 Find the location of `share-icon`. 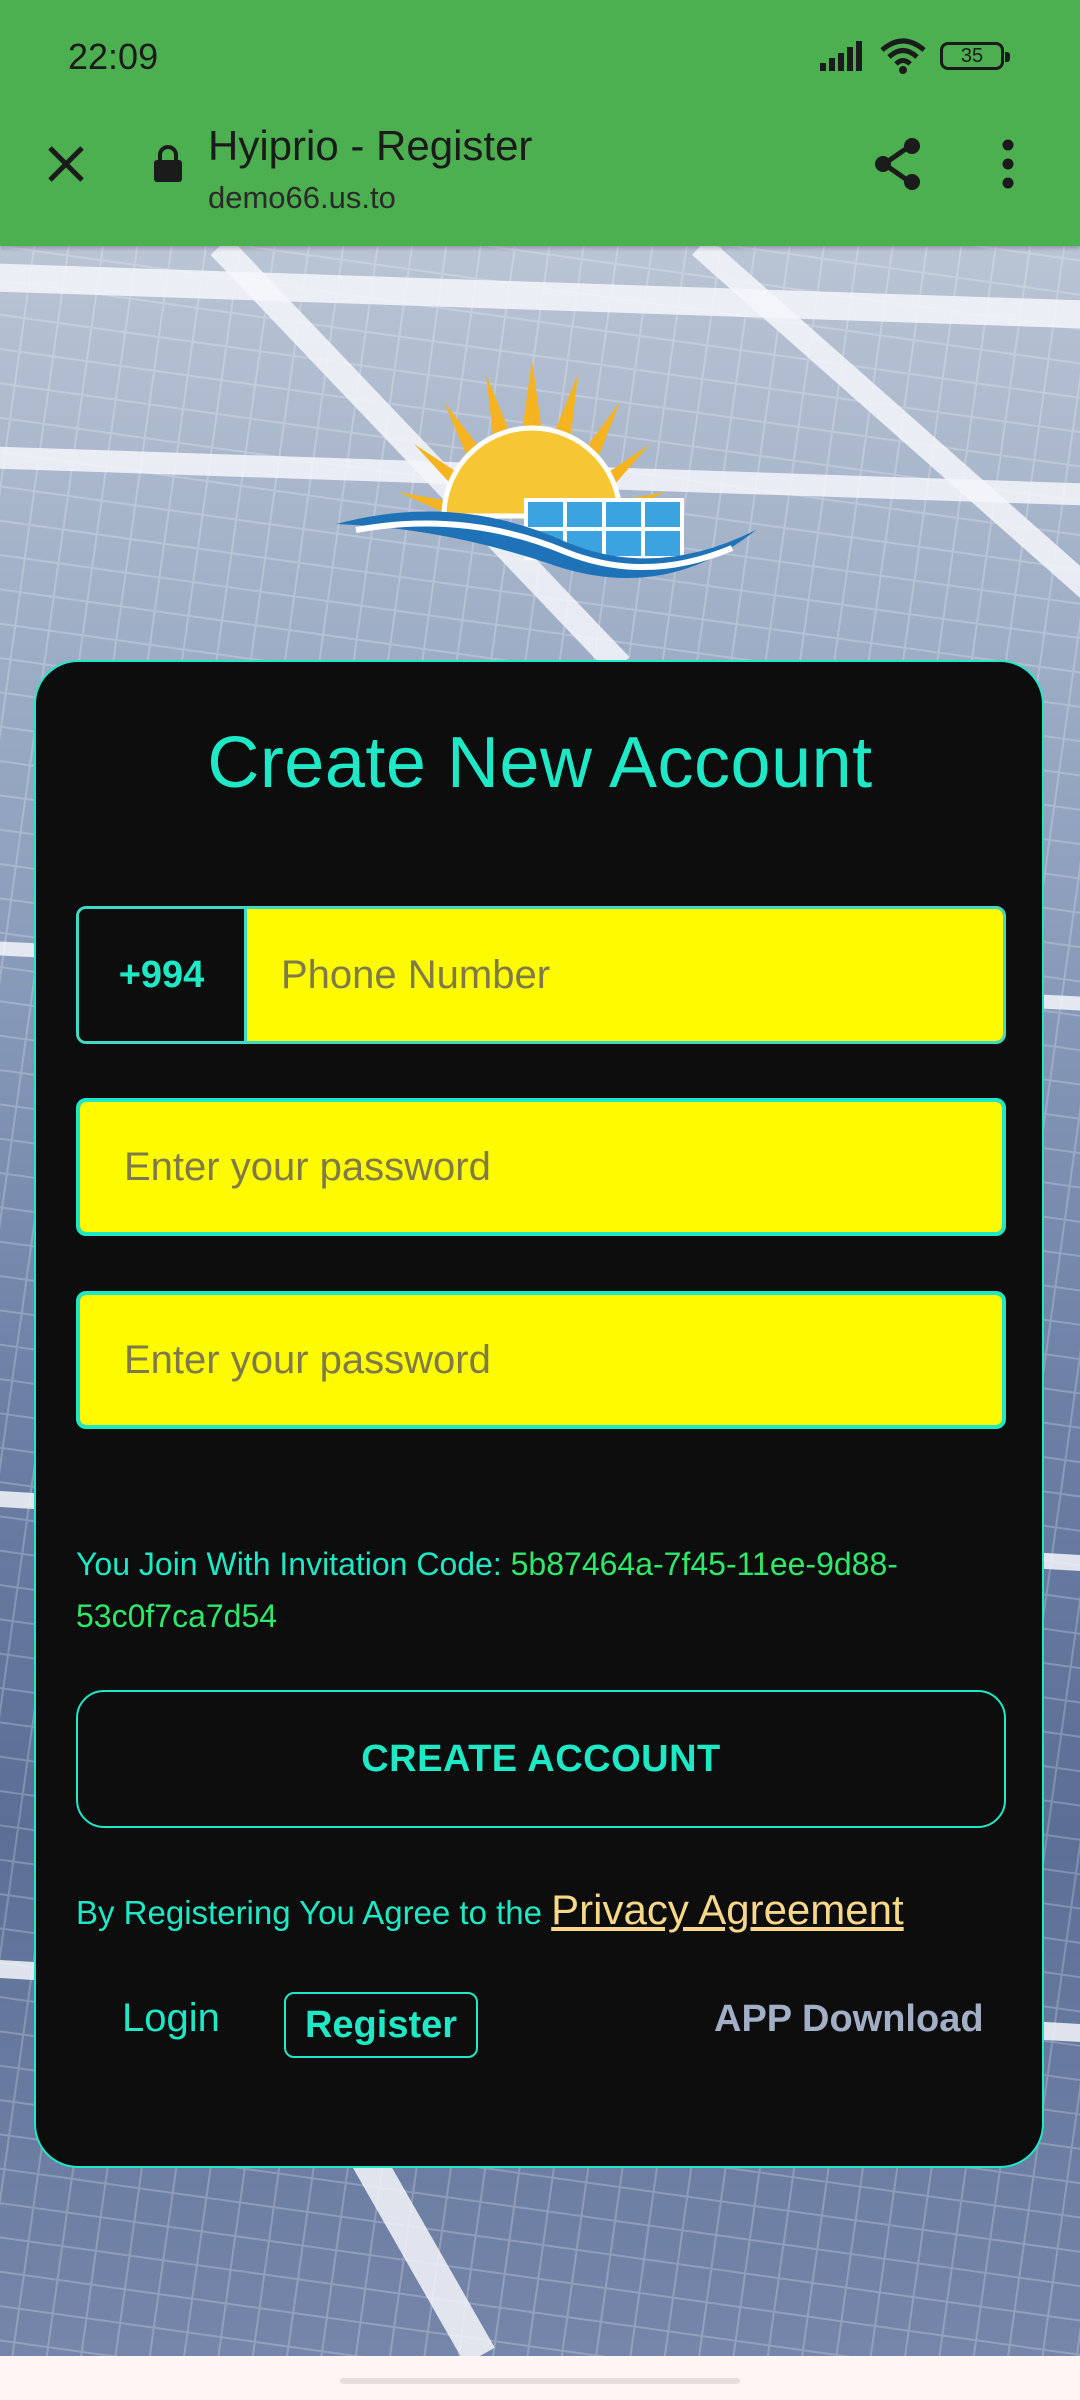

share-icon is located at coordinates (897, 164).